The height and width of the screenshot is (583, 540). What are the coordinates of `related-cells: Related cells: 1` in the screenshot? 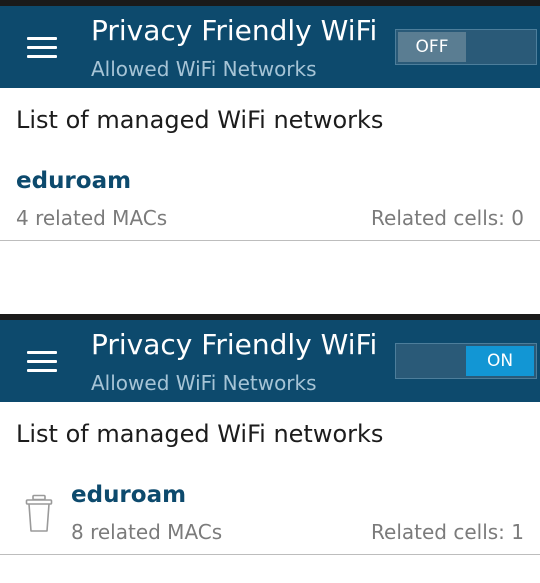 It's located at (447, 532).